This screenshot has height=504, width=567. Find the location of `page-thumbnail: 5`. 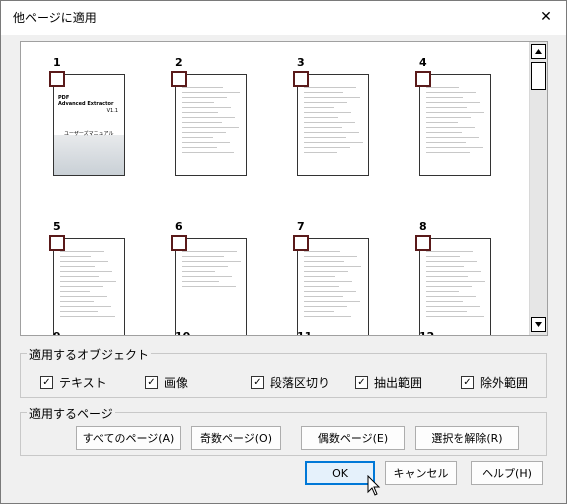

page-thumbnail: 5 is located at coordinates (73, 270).